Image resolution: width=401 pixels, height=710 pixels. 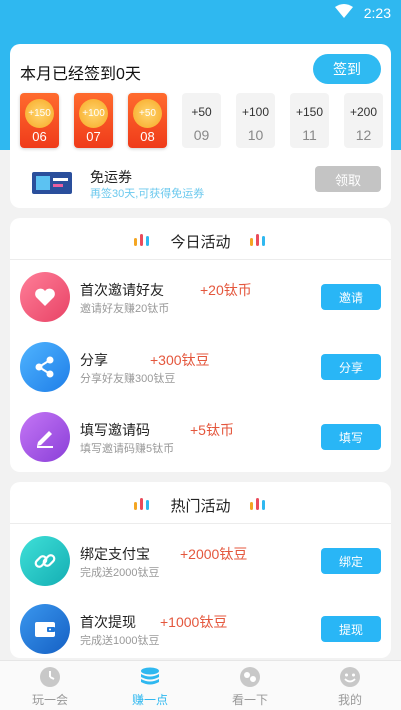 I want to click on smile-icon, so click(x=350, y=677).